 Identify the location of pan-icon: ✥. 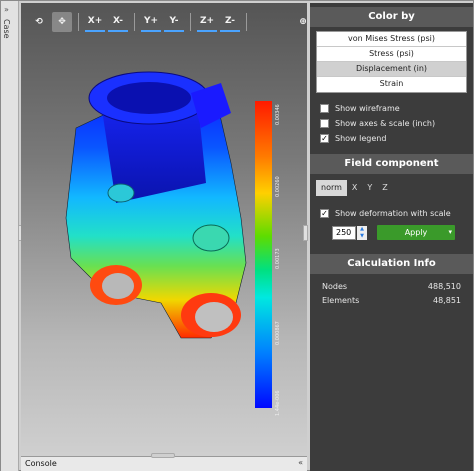
(62, 22).